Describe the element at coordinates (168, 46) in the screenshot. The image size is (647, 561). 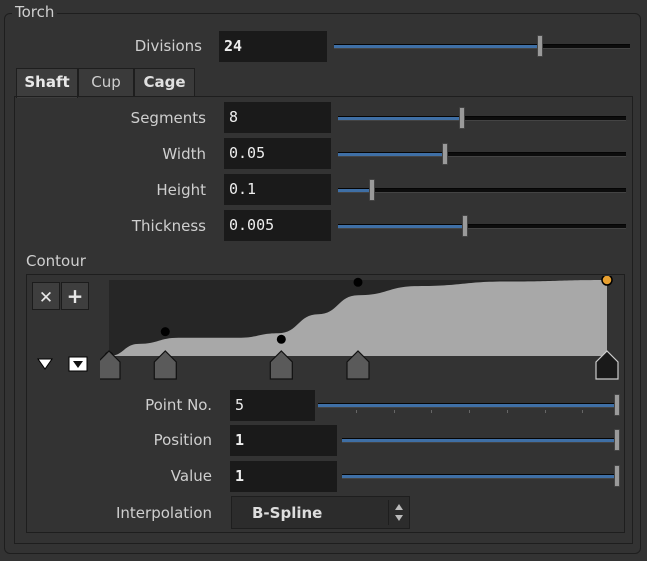
I see `divisions-label: Divisions` at that location.